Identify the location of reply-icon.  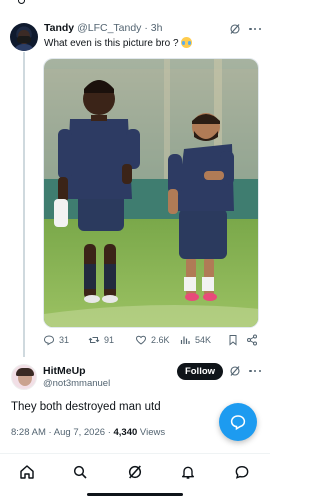
(49, 340).